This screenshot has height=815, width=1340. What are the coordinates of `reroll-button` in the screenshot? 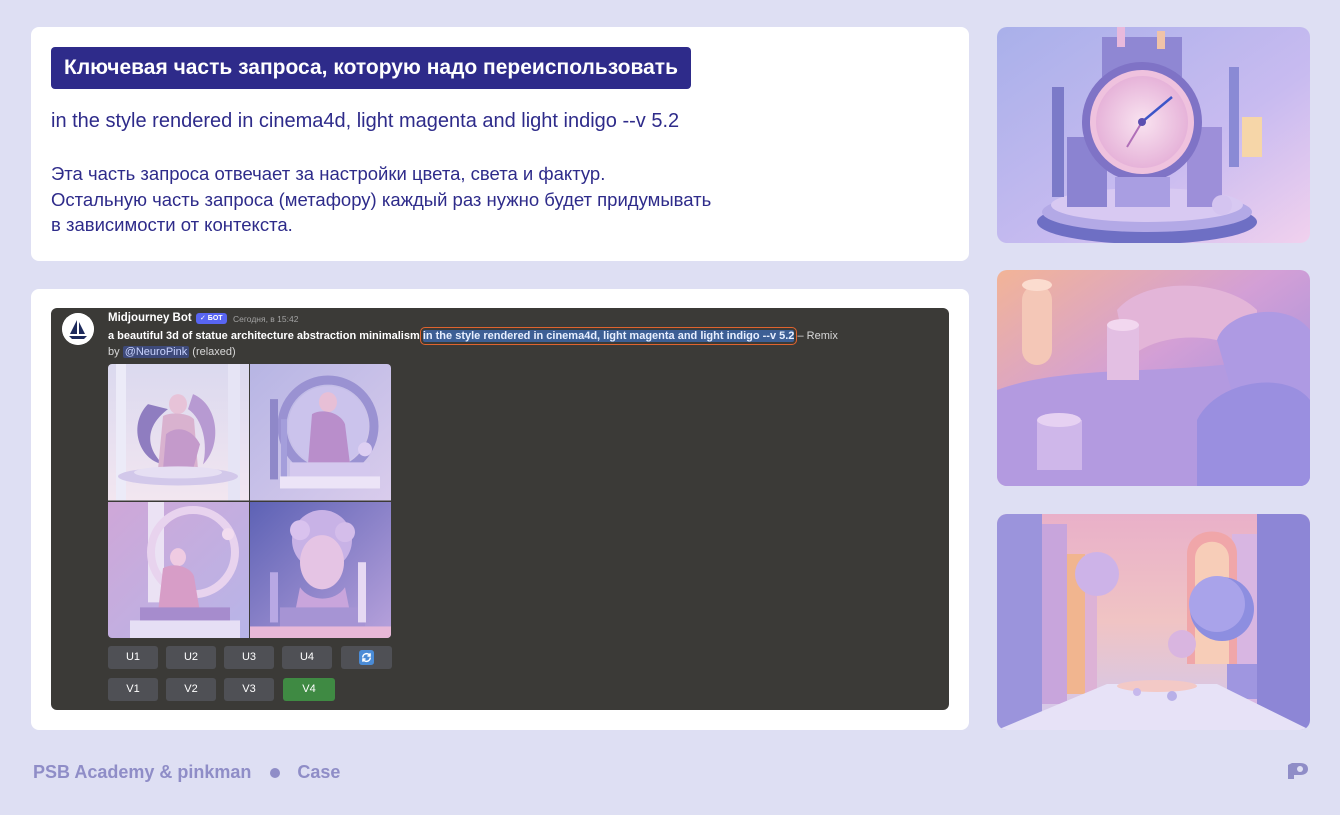 It's located at (366, 657).